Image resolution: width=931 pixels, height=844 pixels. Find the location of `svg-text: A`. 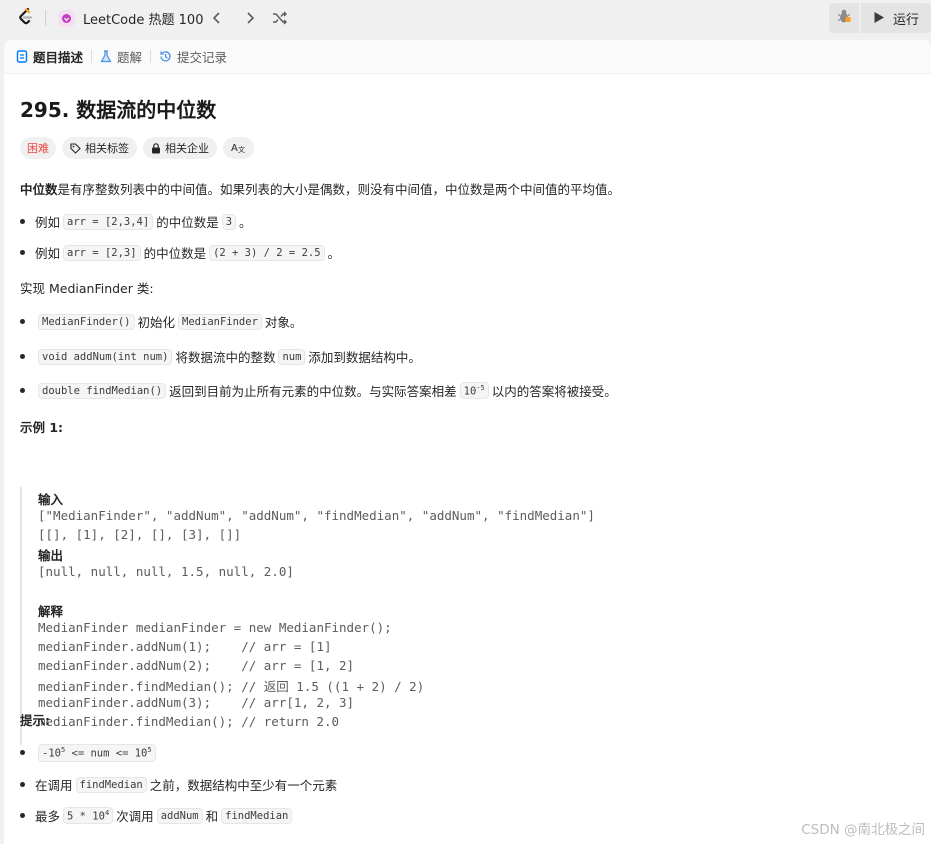

svg-text: A is located at coordinates (234, 148).